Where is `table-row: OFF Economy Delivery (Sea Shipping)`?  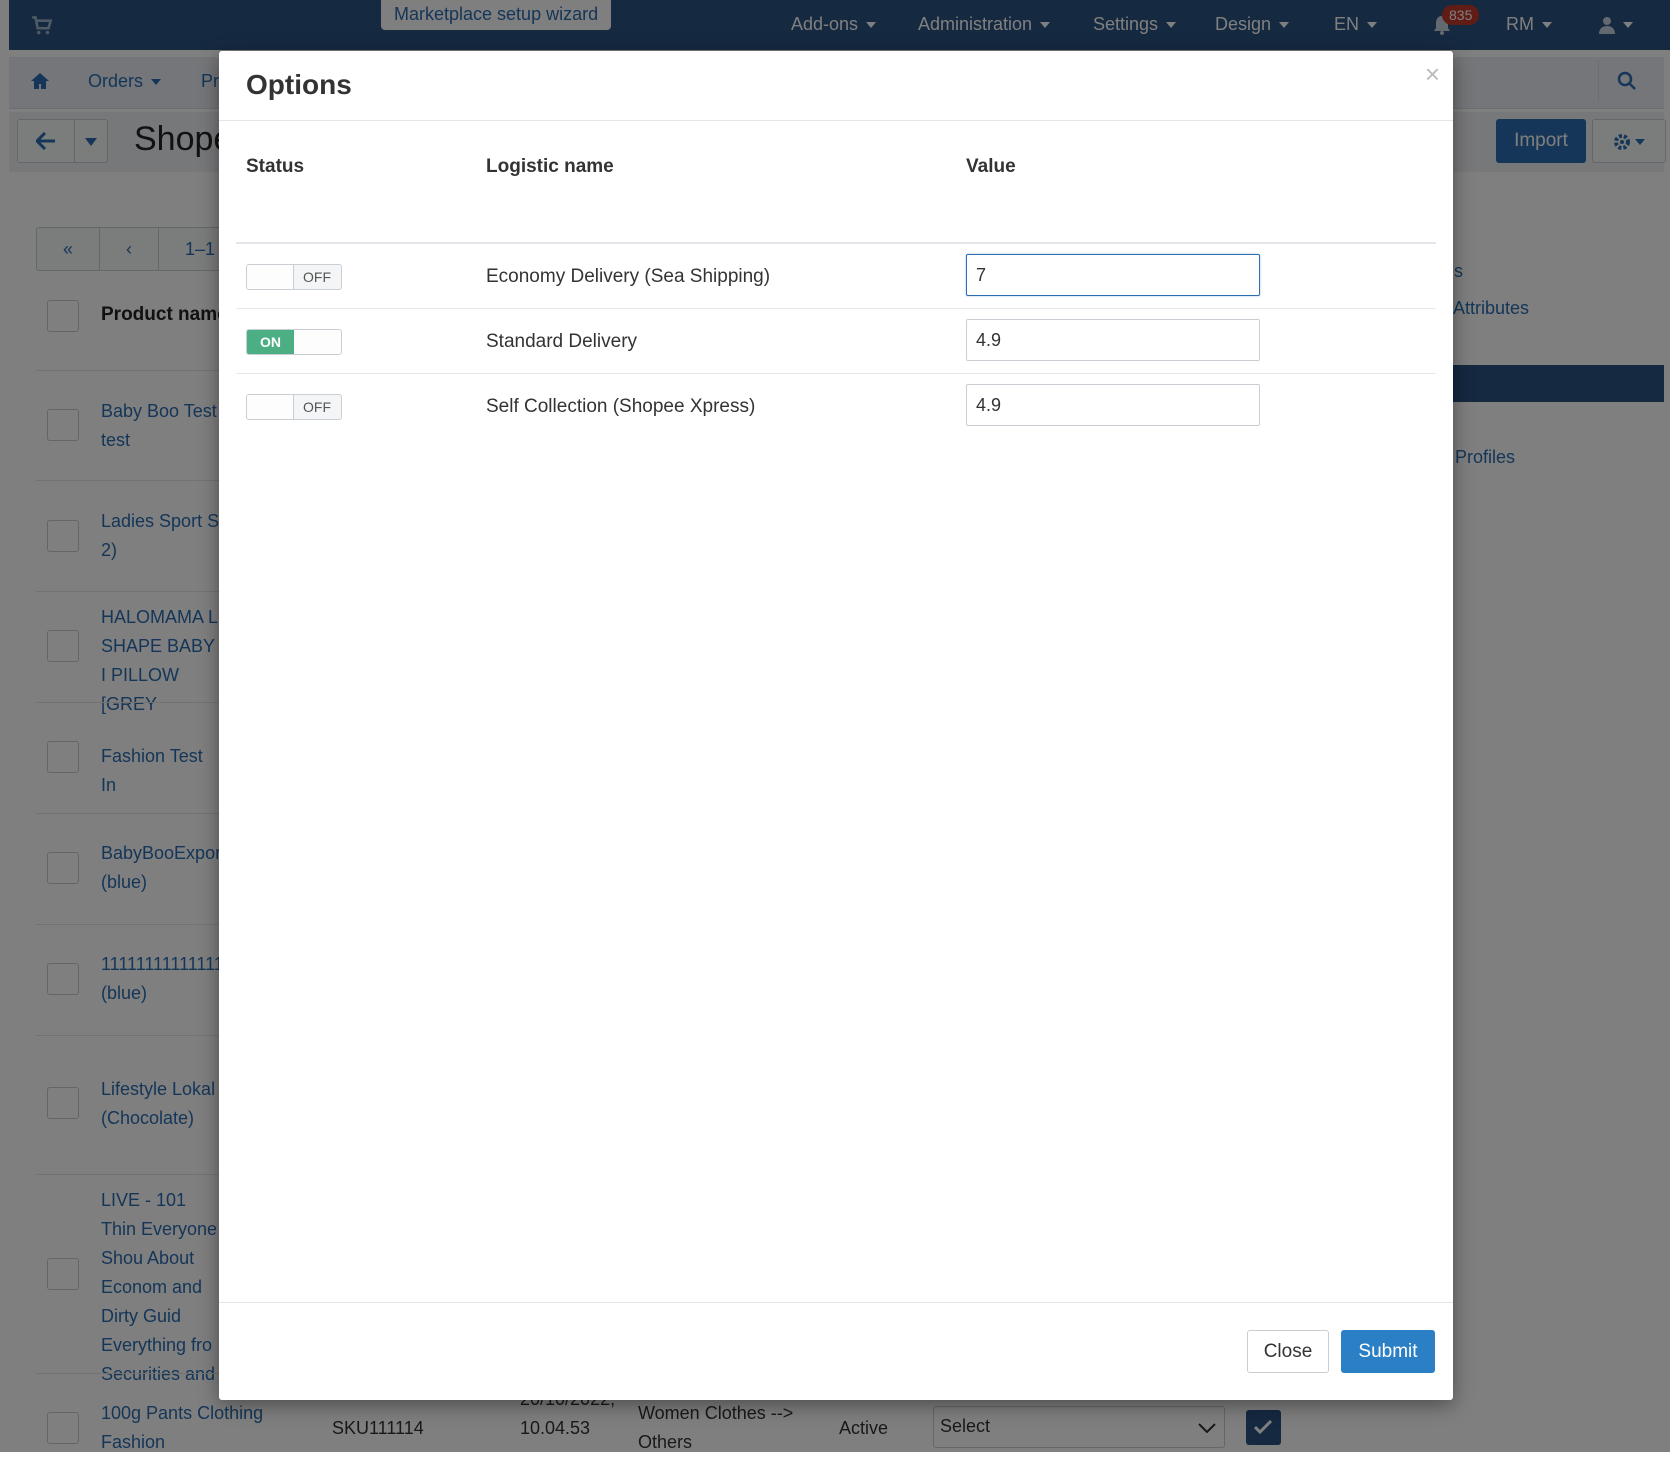
table-row: OFF Economy Delivery (Sea Shipping) is located at coordinates (836, 276).